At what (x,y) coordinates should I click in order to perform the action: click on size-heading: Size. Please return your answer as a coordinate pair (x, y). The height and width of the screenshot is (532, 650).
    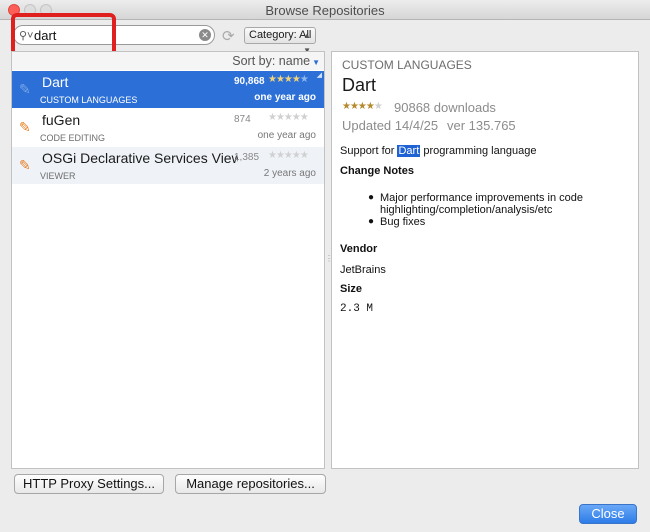
    Looking at the image, I should click on (351, 289).